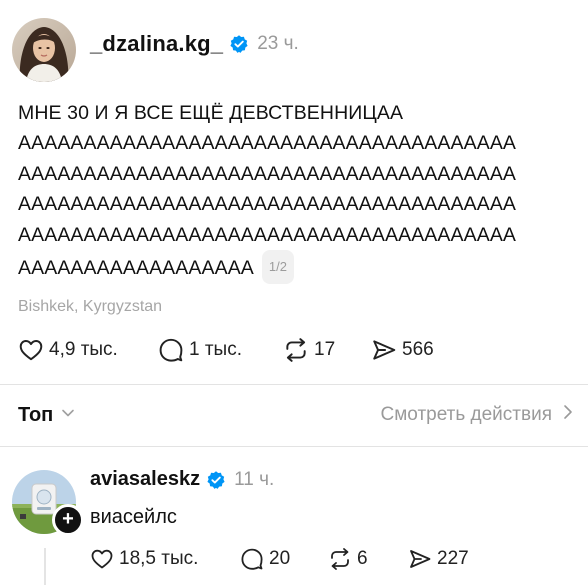 This screenshot has height=585, width=588. What do you see at coordinates (362, 558) in the screenshot?
I see `reply-repost-count: 6` at bounding box center [362, 558].